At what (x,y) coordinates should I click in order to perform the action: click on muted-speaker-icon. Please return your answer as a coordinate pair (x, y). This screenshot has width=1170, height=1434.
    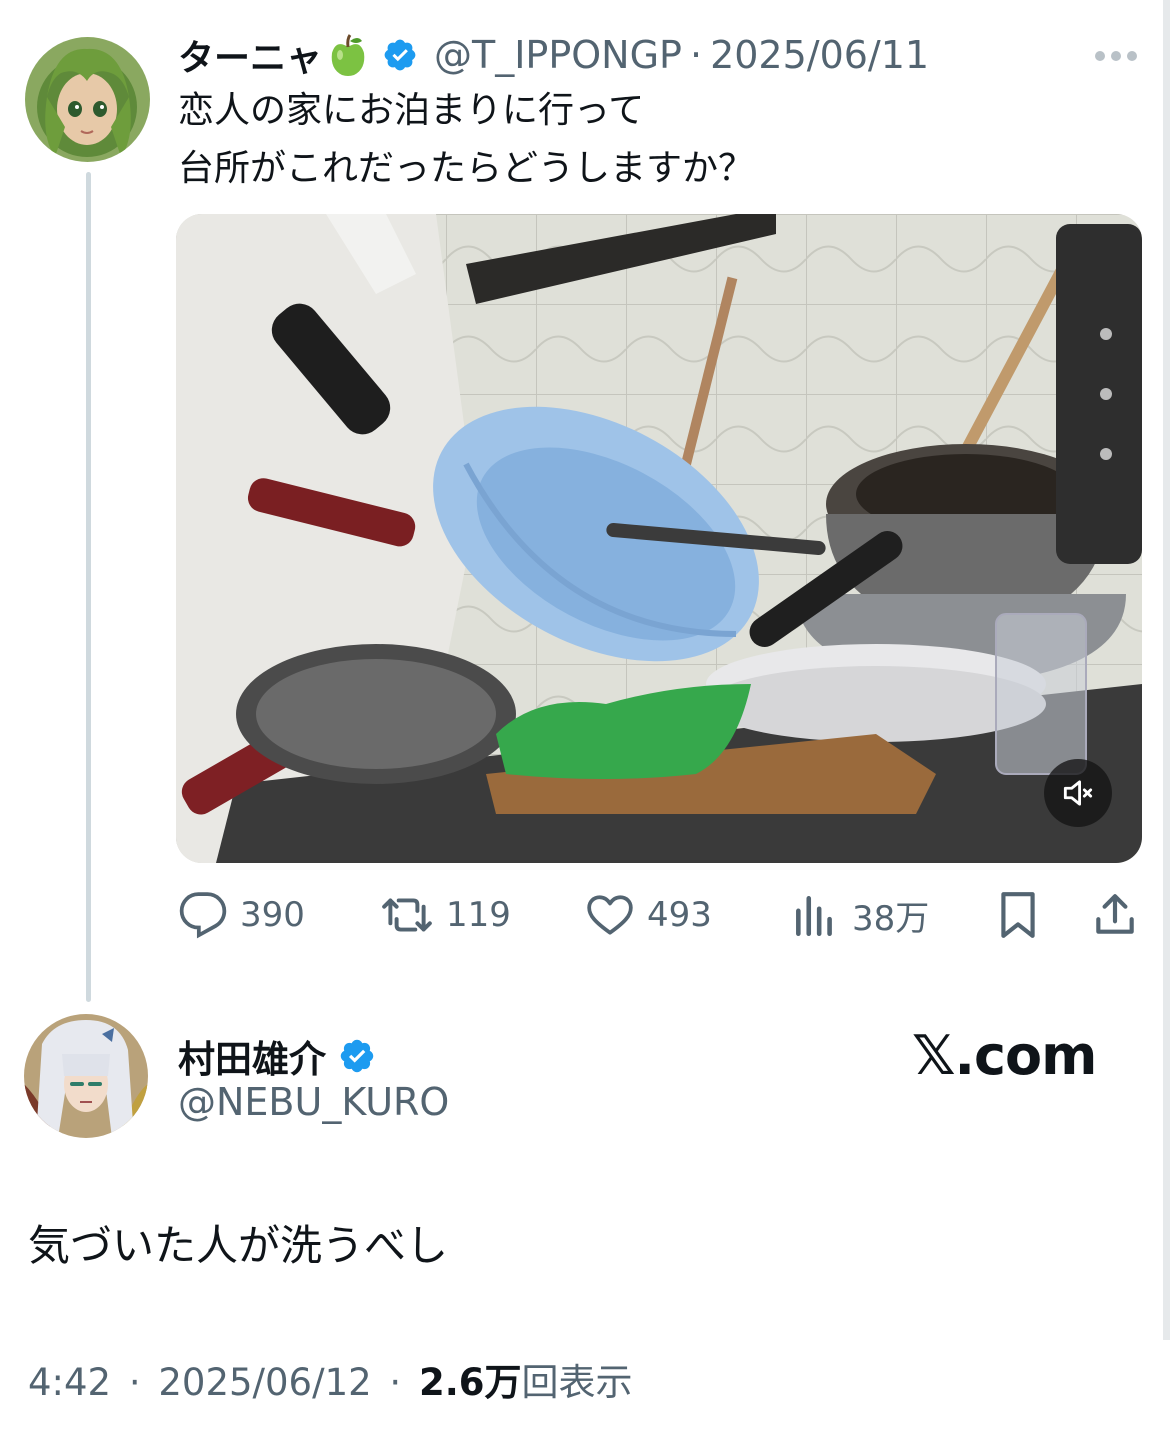
    Looking at the image, I should click on (1078, 793).